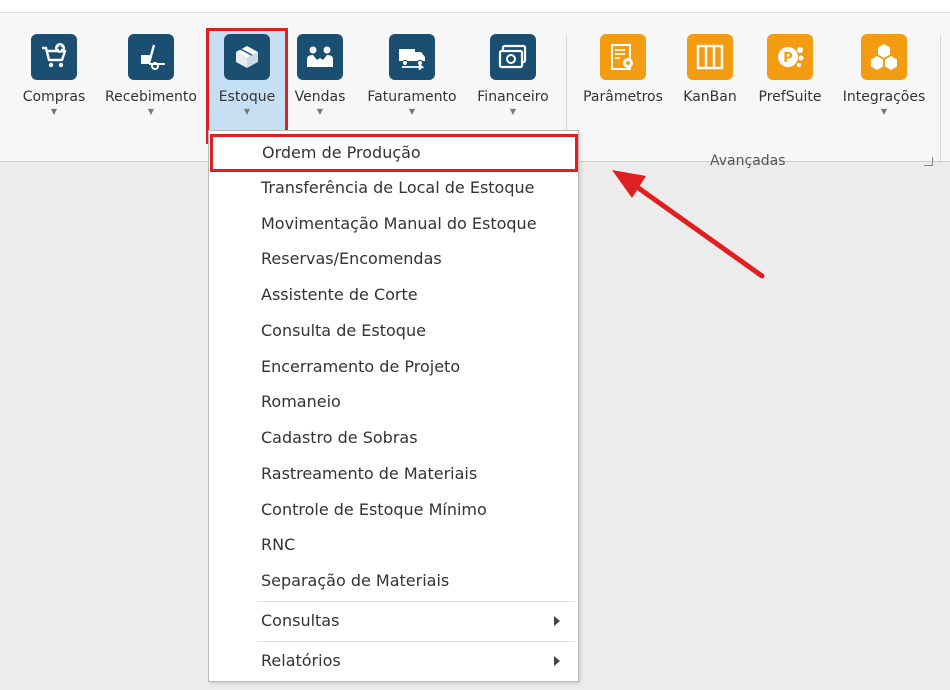 The width and height of the screenshot is (950, 690). What do you see at coordinates (475, 6) in the screenshot?
I see `top-strip` at bounding box center [475, 6].